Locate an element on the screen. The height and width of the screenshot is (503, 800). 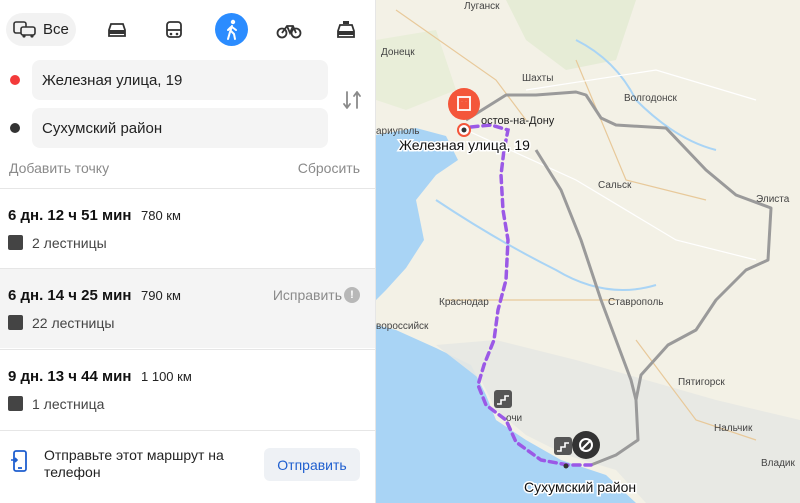
warning-icon: ! is located at coordinates (352, 295).